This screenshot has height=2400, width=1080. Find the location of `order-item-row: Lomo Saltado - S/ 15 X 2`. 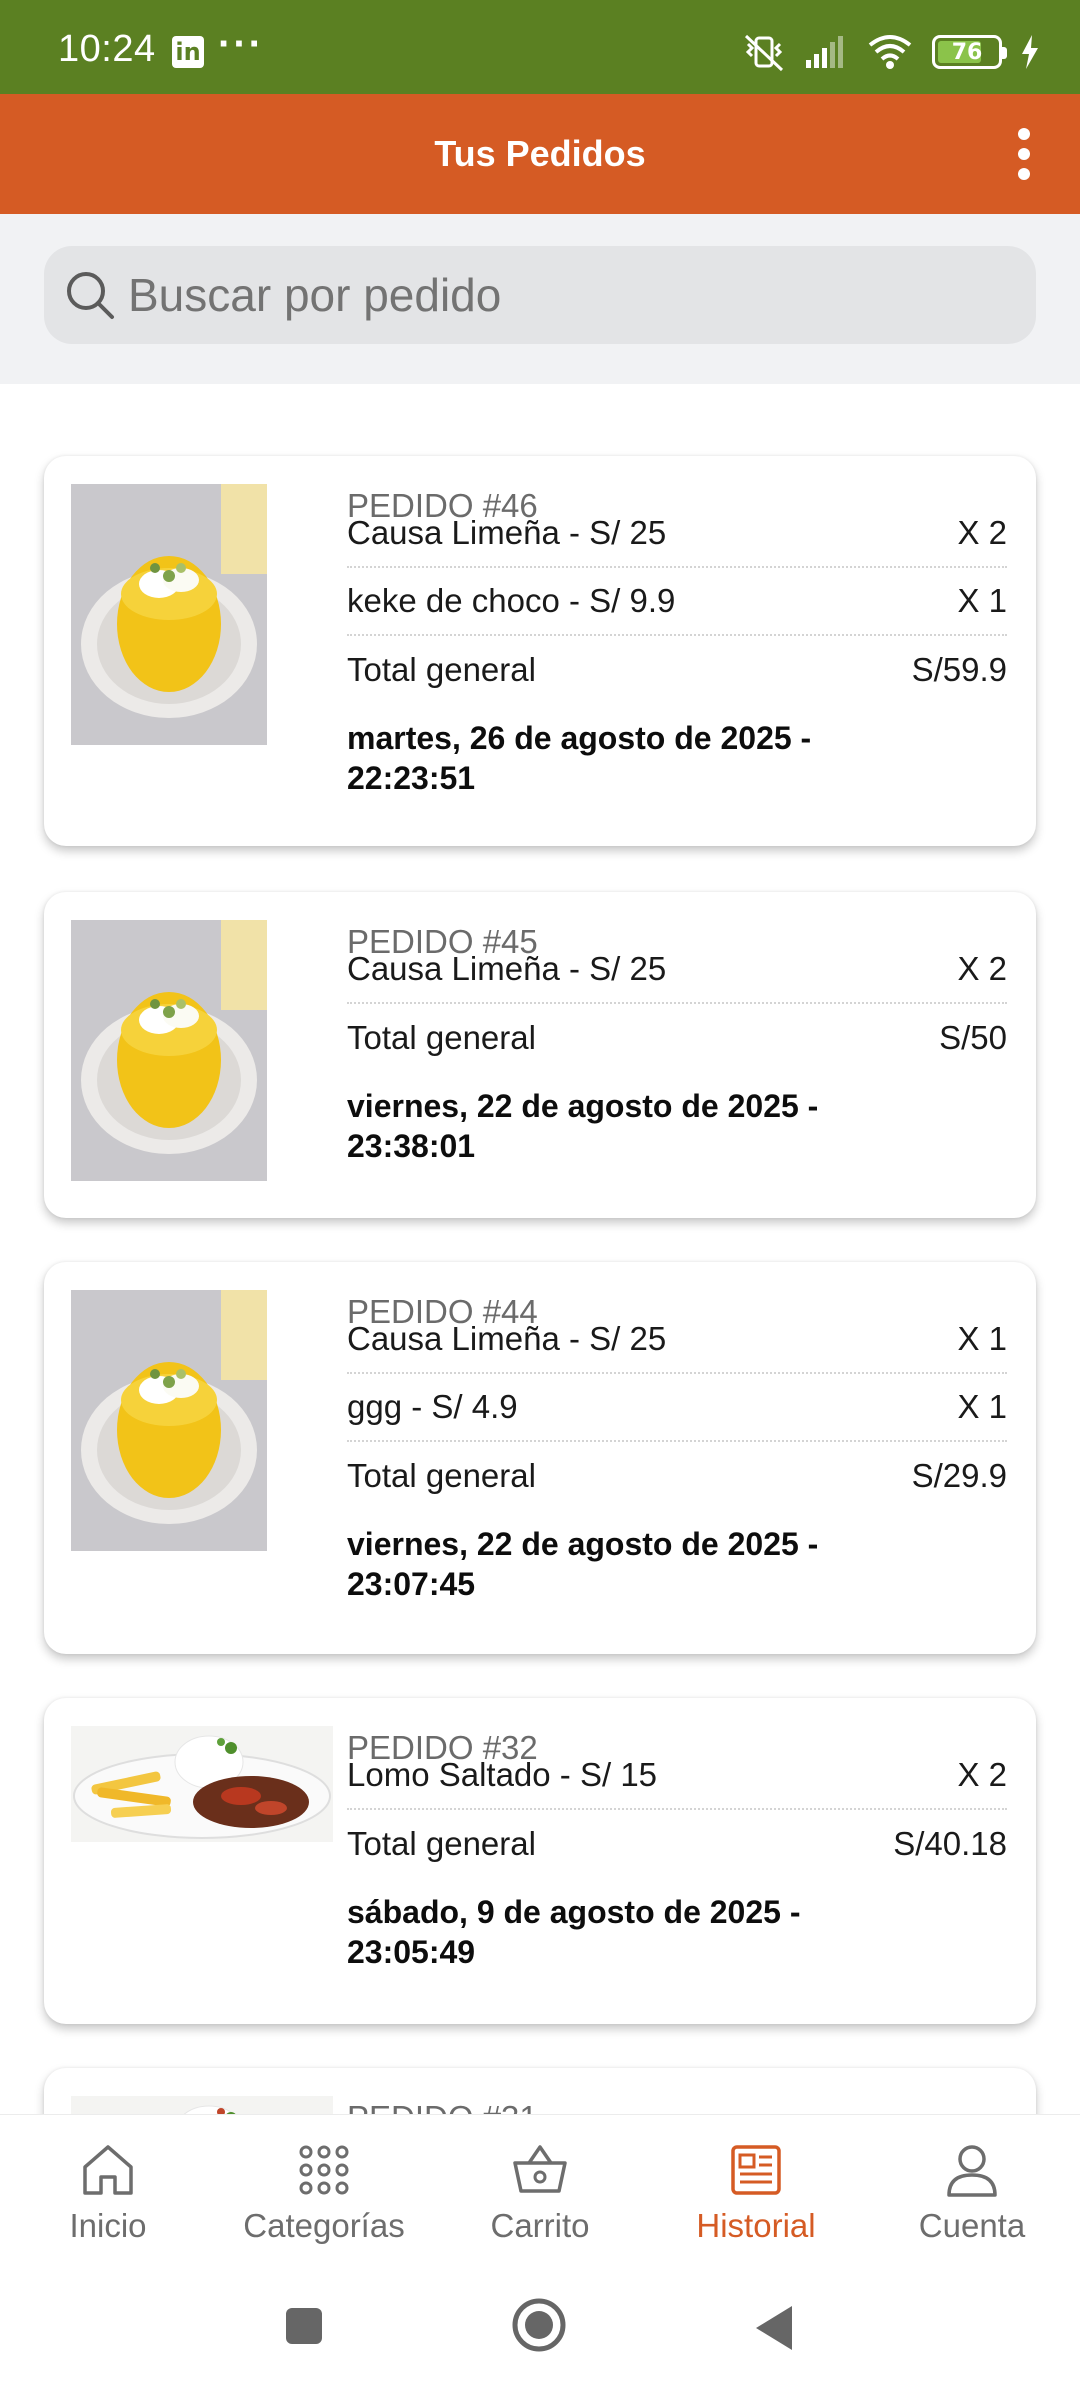

order-item-row: Lomo Saltado - S/ 15 X 2 is located at coordinates (677, 1783).